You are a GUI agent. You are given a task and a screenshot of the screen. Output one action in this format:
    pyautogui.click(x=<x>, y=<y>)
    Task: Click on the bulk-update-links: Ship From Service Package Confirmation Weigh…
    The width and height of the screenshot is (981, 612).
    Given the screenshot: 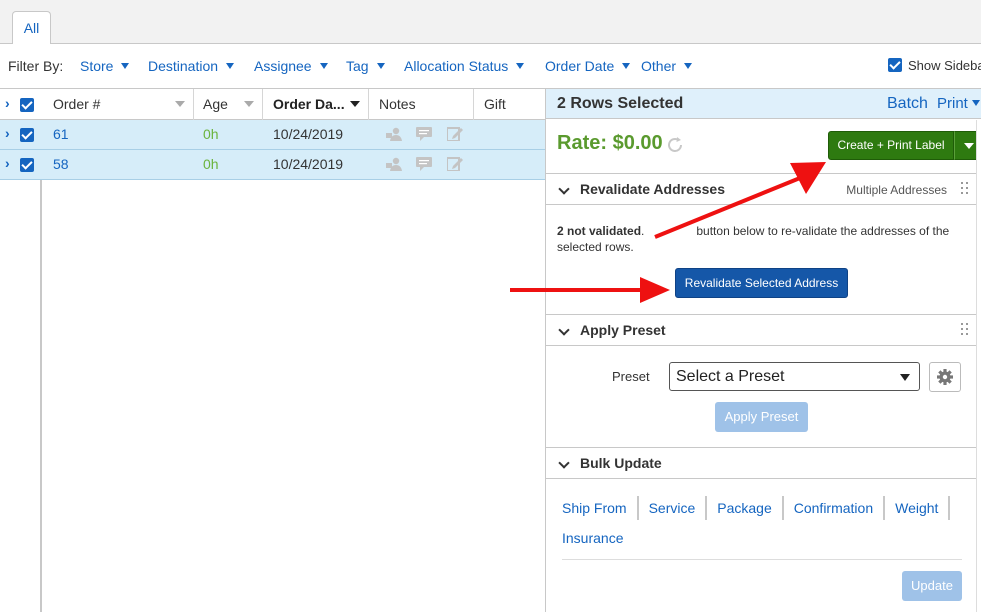 What is the action you would take?
    pyautogui.click(x=762, y=526)
    